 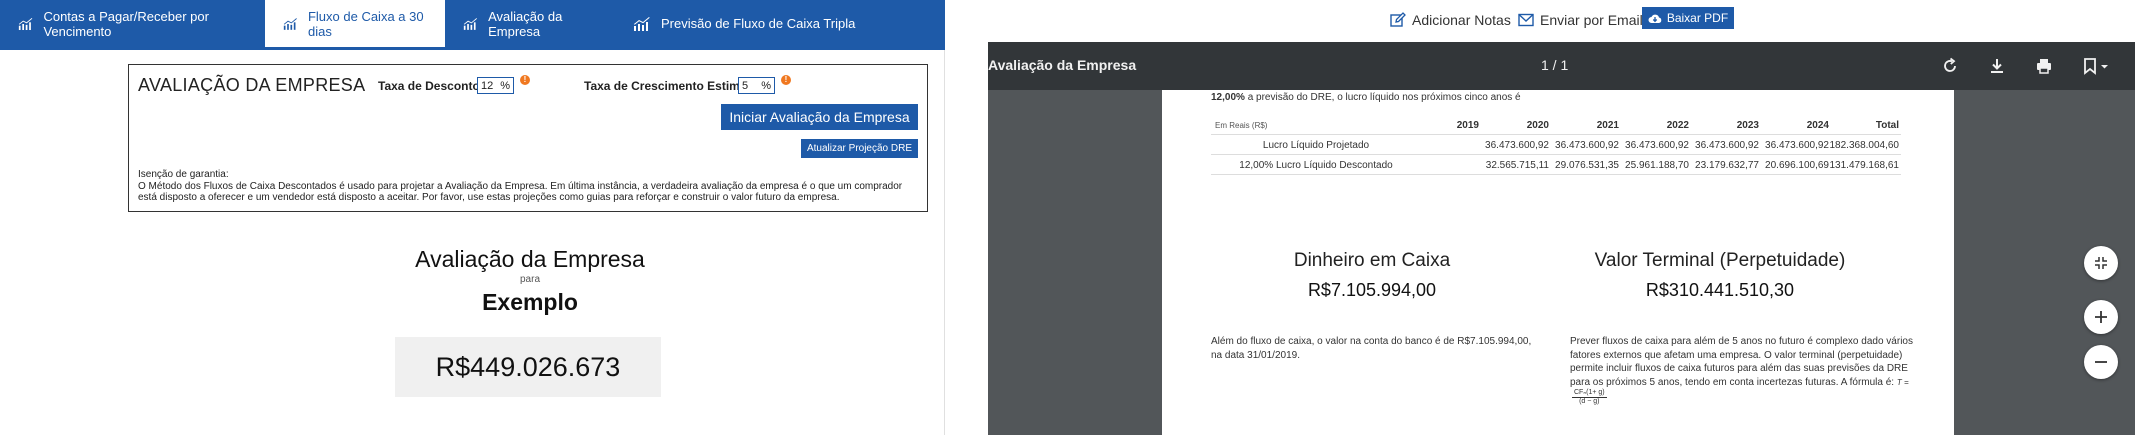 What do you see at coordinates (1657, 165) in the screenshot?
I see `table-cell: 25.961.188,70` at bounding box center [1657, 165].